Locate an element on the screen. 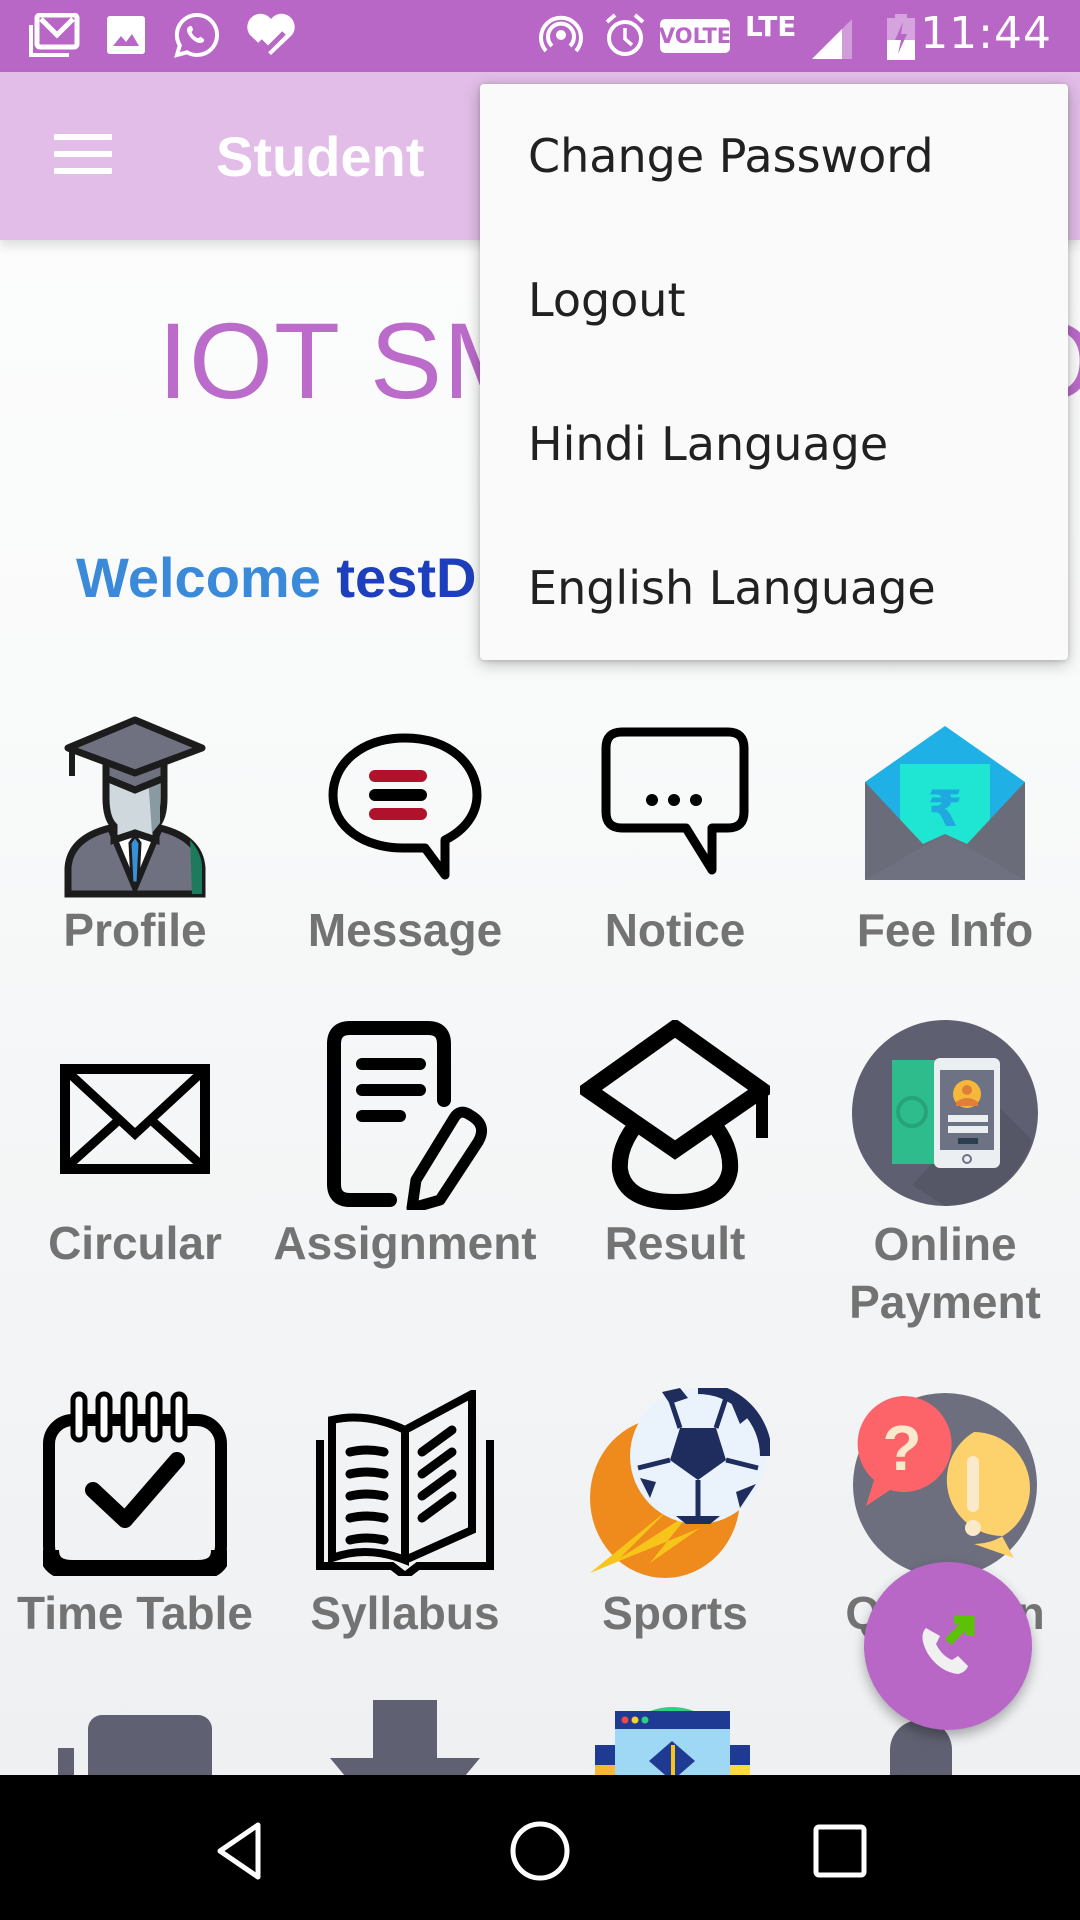 The width and height of the screenshot is (1080, 1920). menu-item-hindi-language: Hindi Language is located at coordinates (774, 444).